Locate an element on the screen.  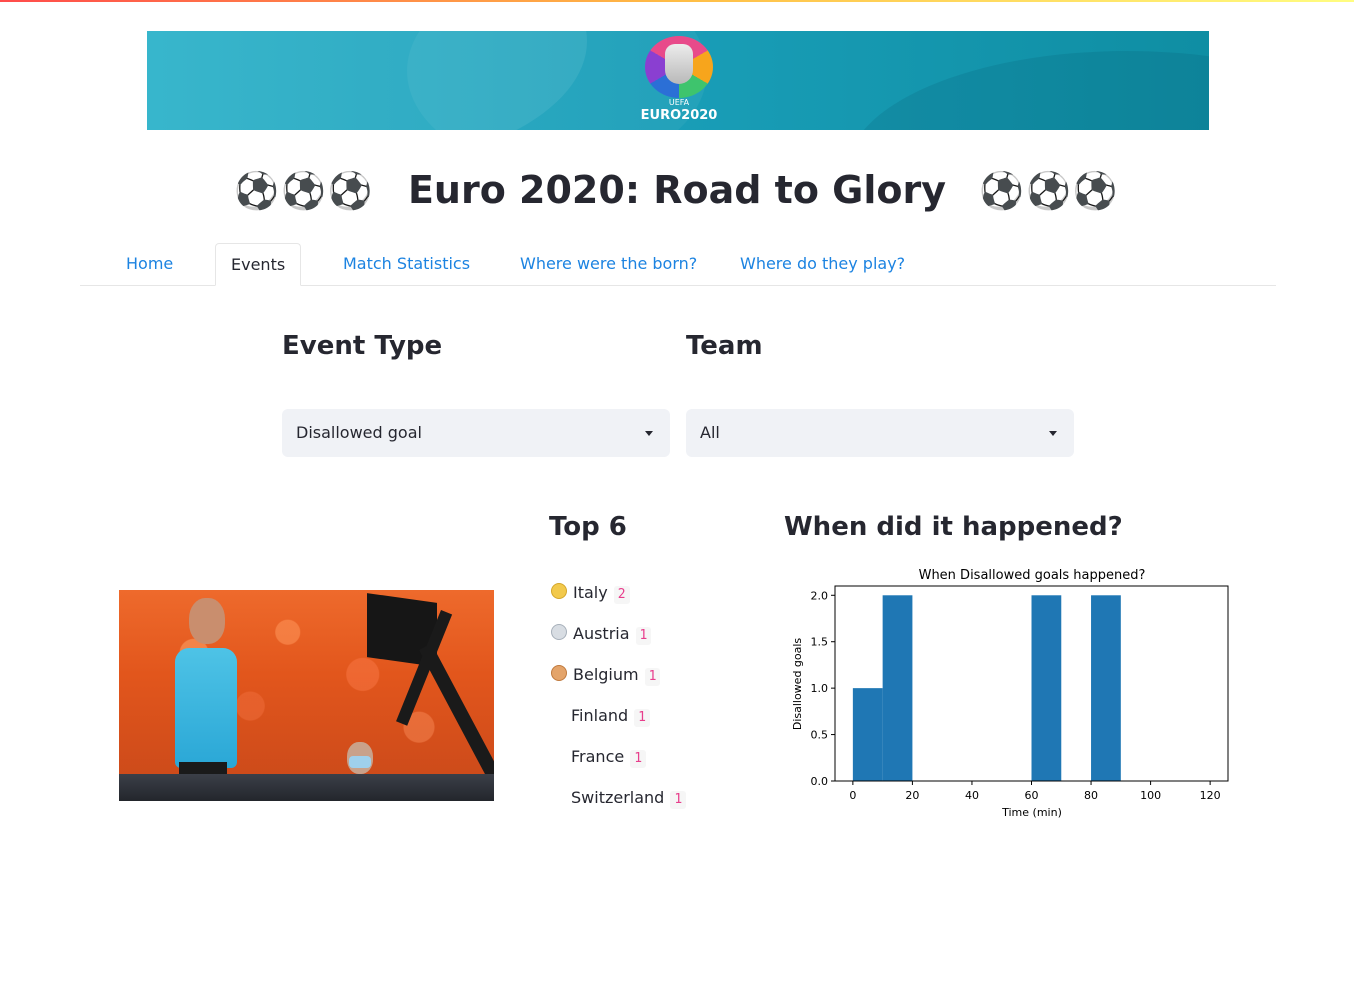
soccer-ball-icons-right: ⚽⚽⚽ is located at coordinates (1049, 191).